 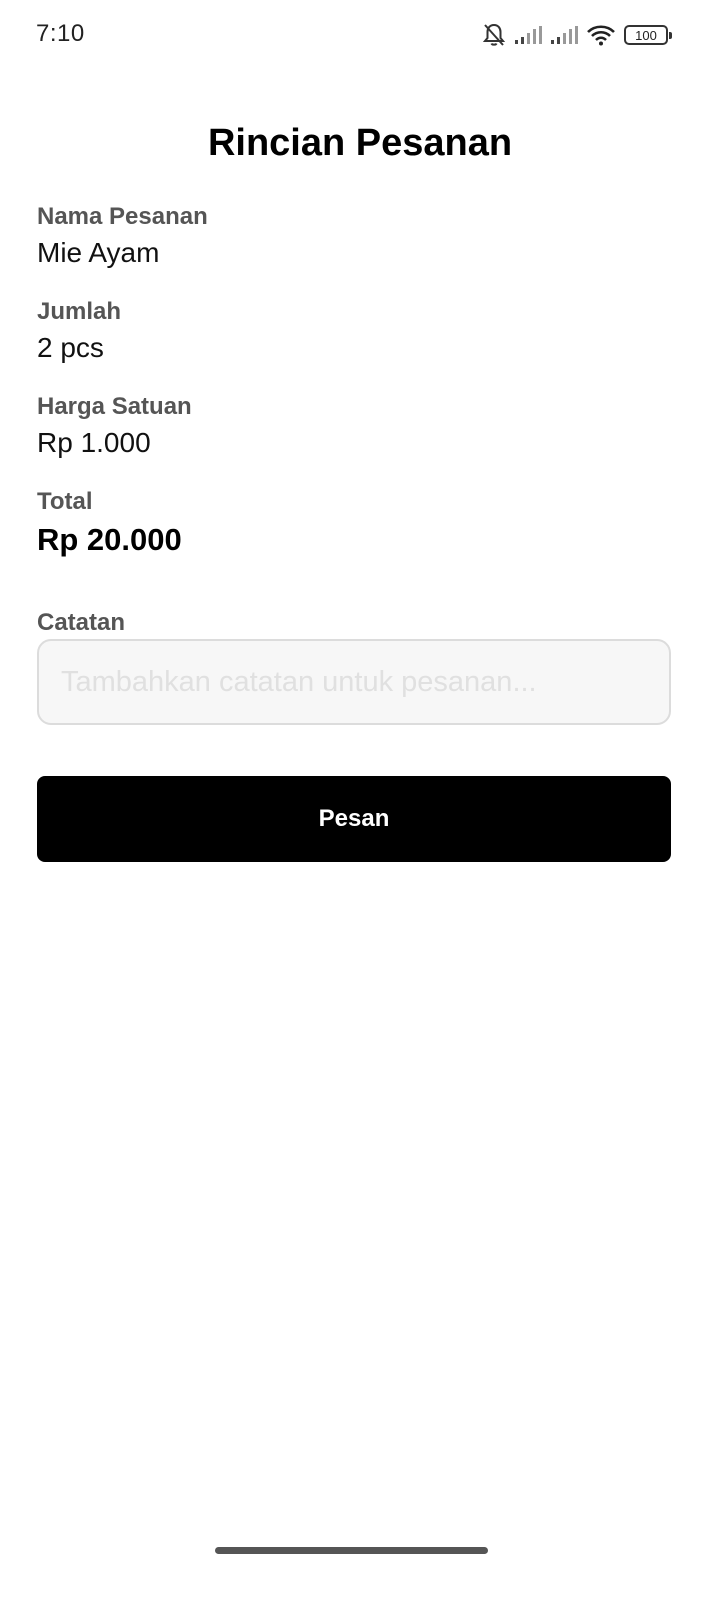 I want to click on quantity-value: 2 pcs, so click(x=70, y=347).